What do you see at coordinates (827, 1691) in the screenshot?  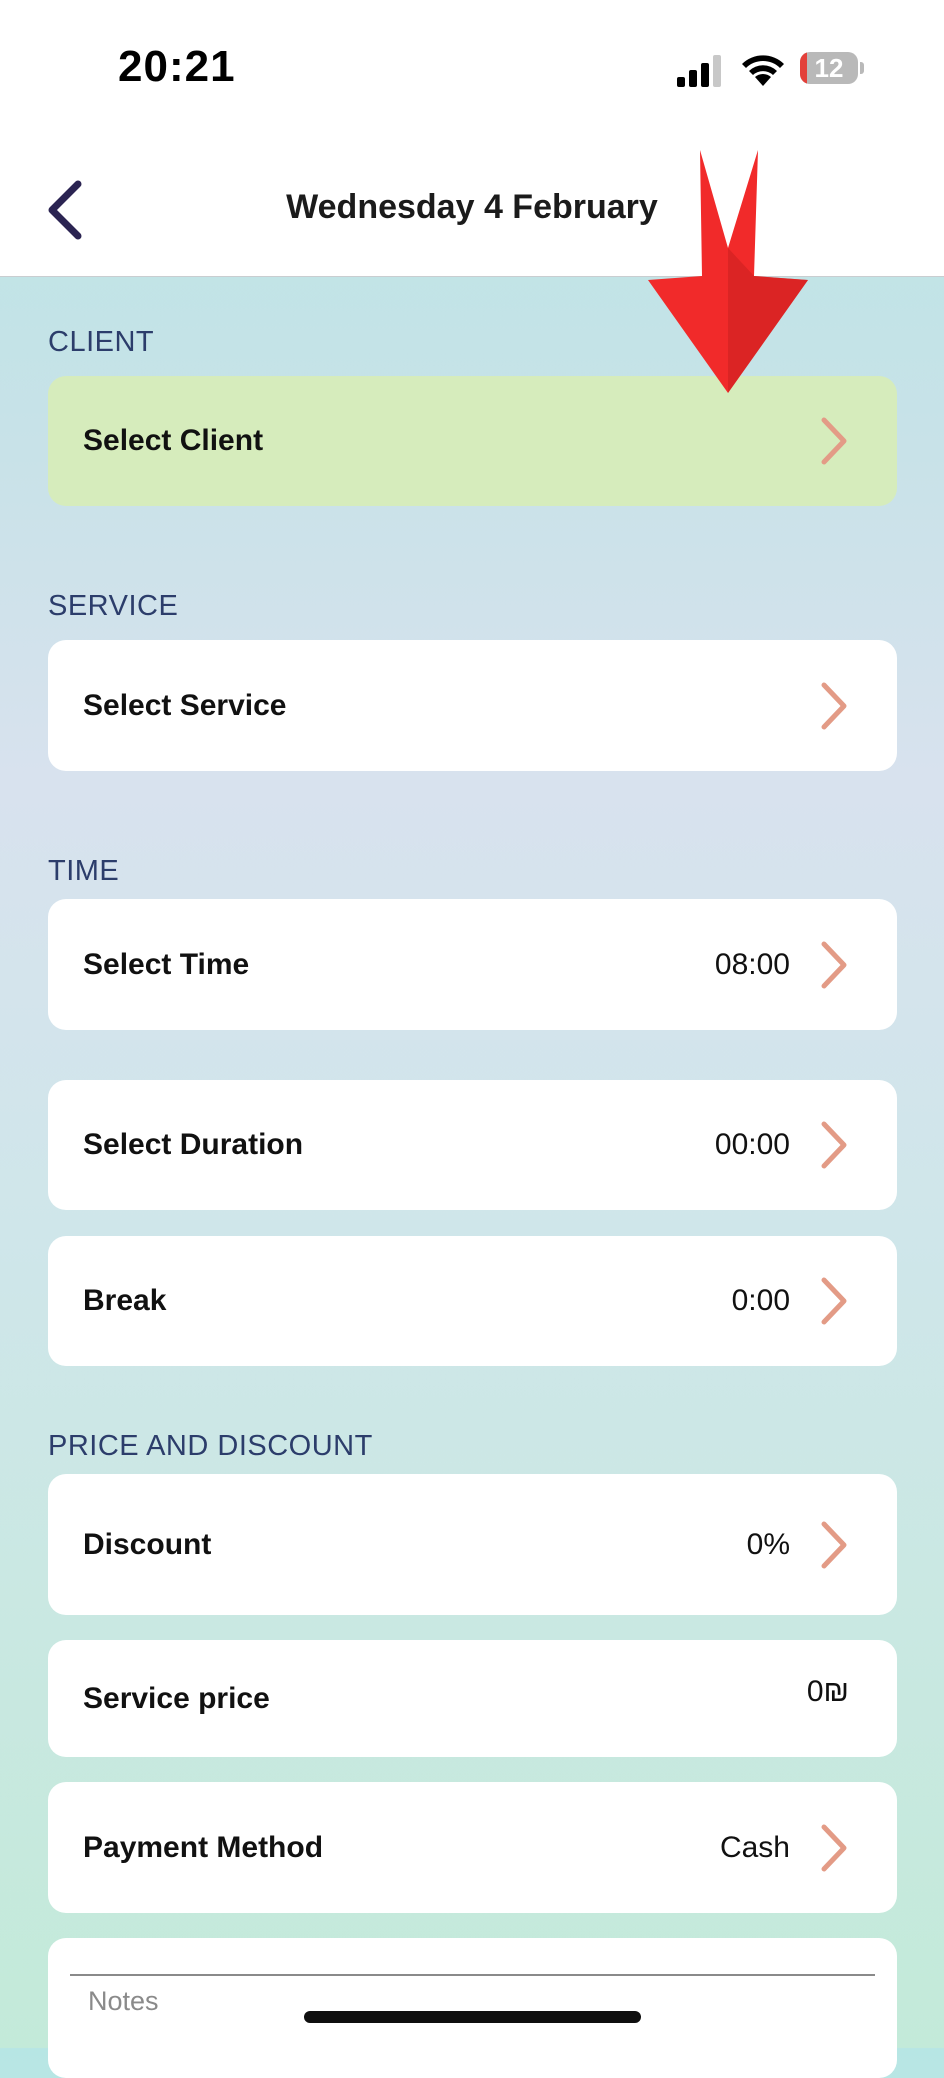 I see `service-price-value: 0₪` at bounding box center [827, 1691].